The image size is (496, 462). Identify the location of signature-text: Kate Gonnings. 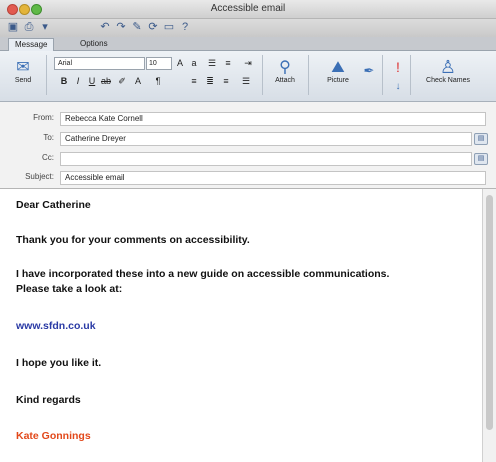
(53, 436).